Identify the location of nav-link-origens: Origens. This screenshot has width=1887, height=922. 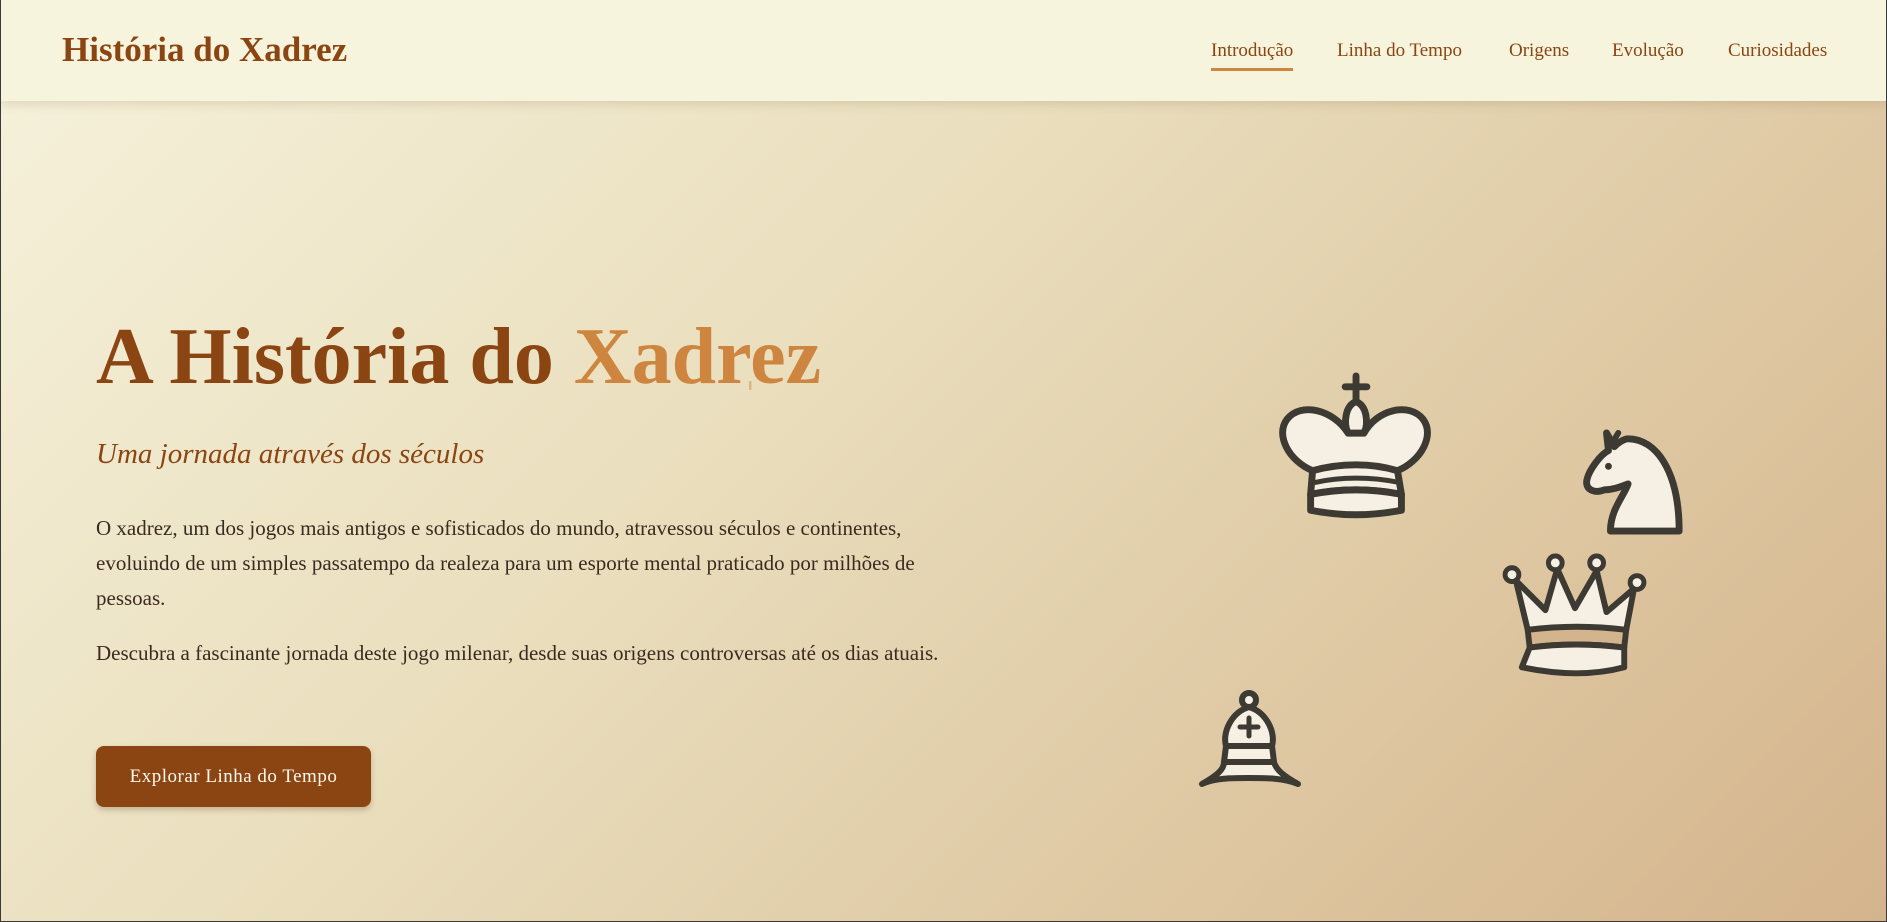
(1539, 54).